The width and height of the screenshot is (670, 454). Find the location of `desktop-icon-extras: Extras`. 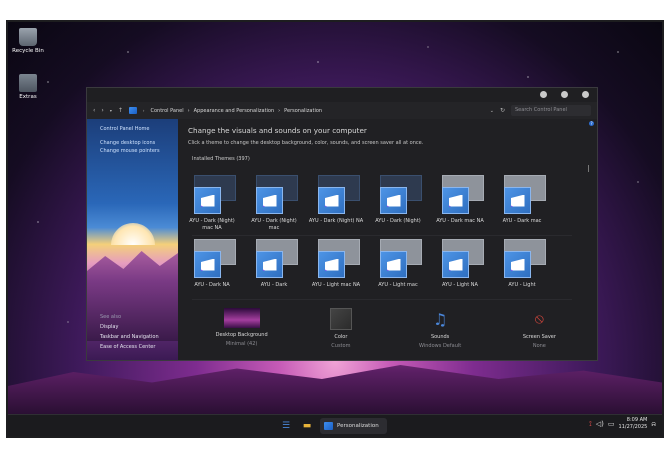

desktop-icon-extras: Extras is located at coordinates (28, 87).